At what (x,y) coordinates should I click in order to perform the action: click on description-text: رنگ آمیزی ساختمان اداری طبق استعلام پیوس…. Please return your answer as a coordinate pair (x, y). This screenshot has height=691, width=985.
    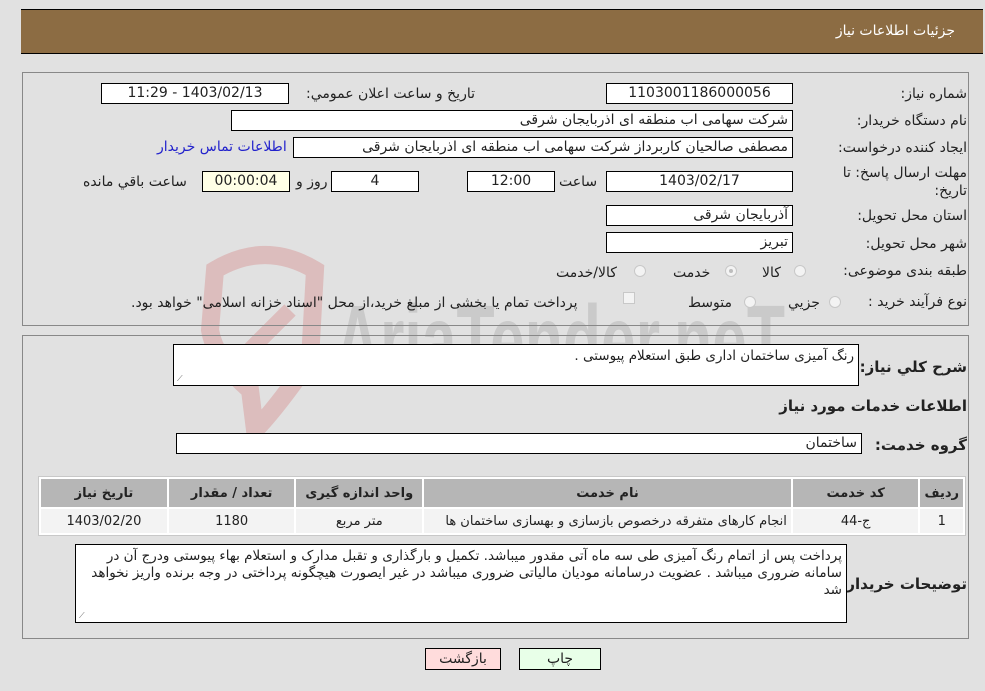
    Looking at the image, I should click on (714, 356).